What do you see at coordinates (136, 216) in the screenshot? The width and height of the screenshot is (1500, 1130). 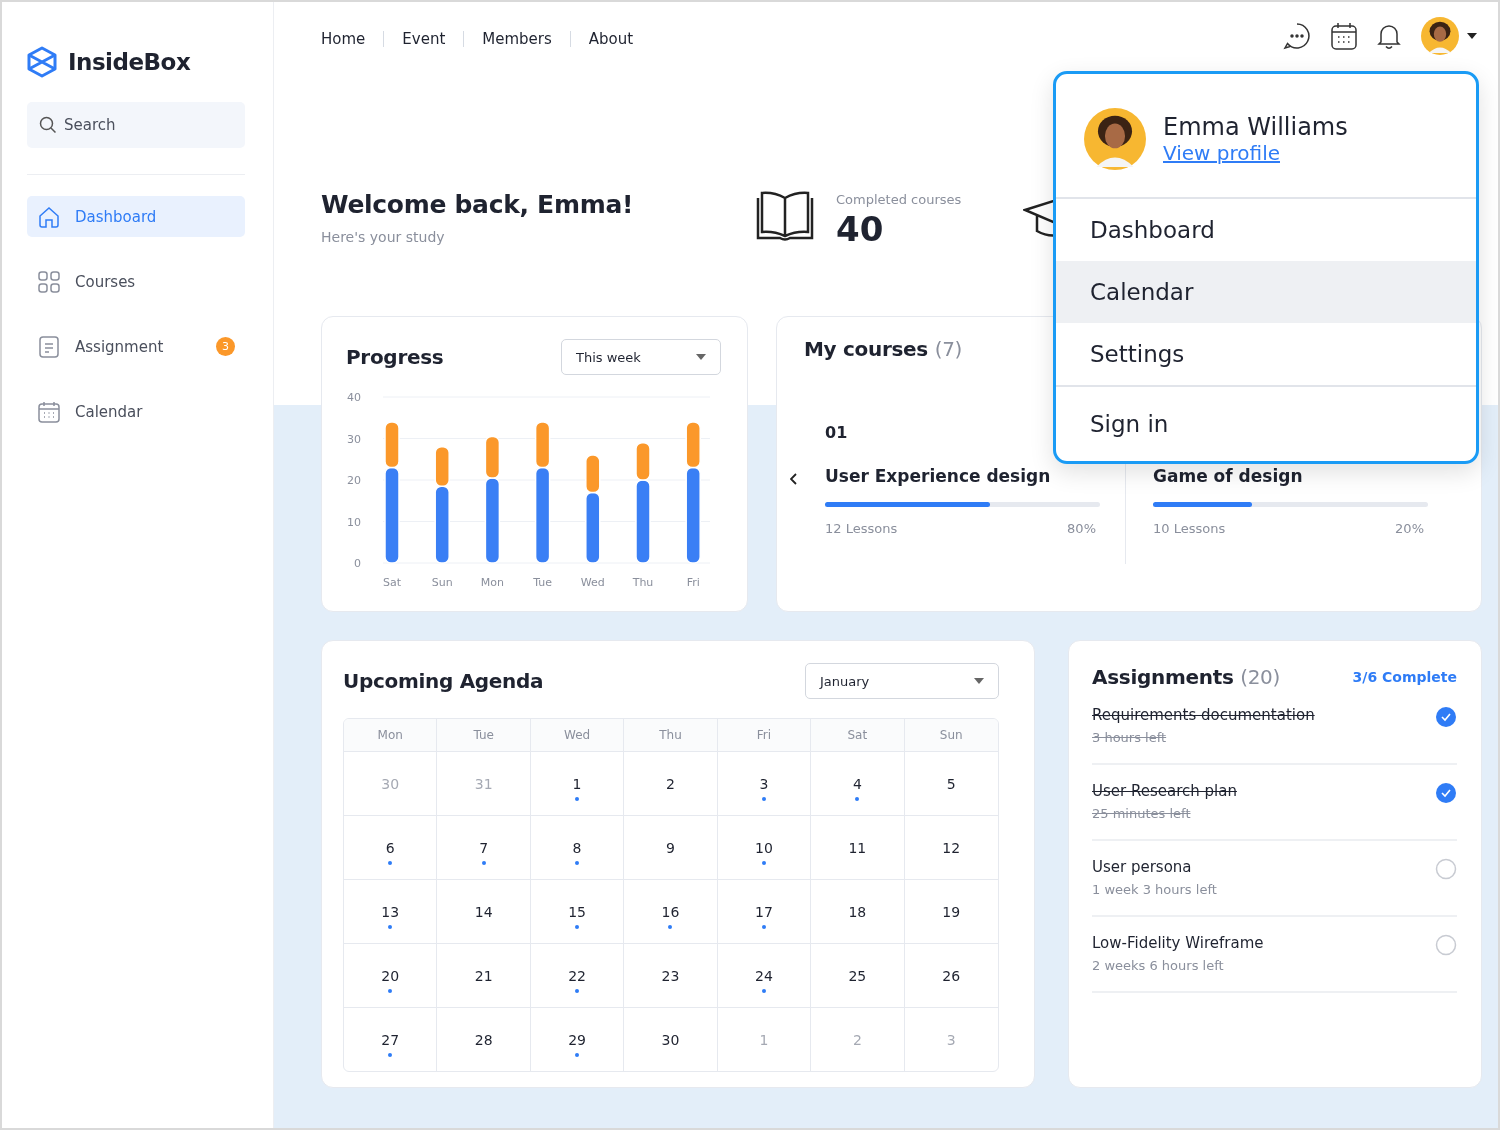 I see `sidebar-item: Dashboard` at bounding box center [136, 216].